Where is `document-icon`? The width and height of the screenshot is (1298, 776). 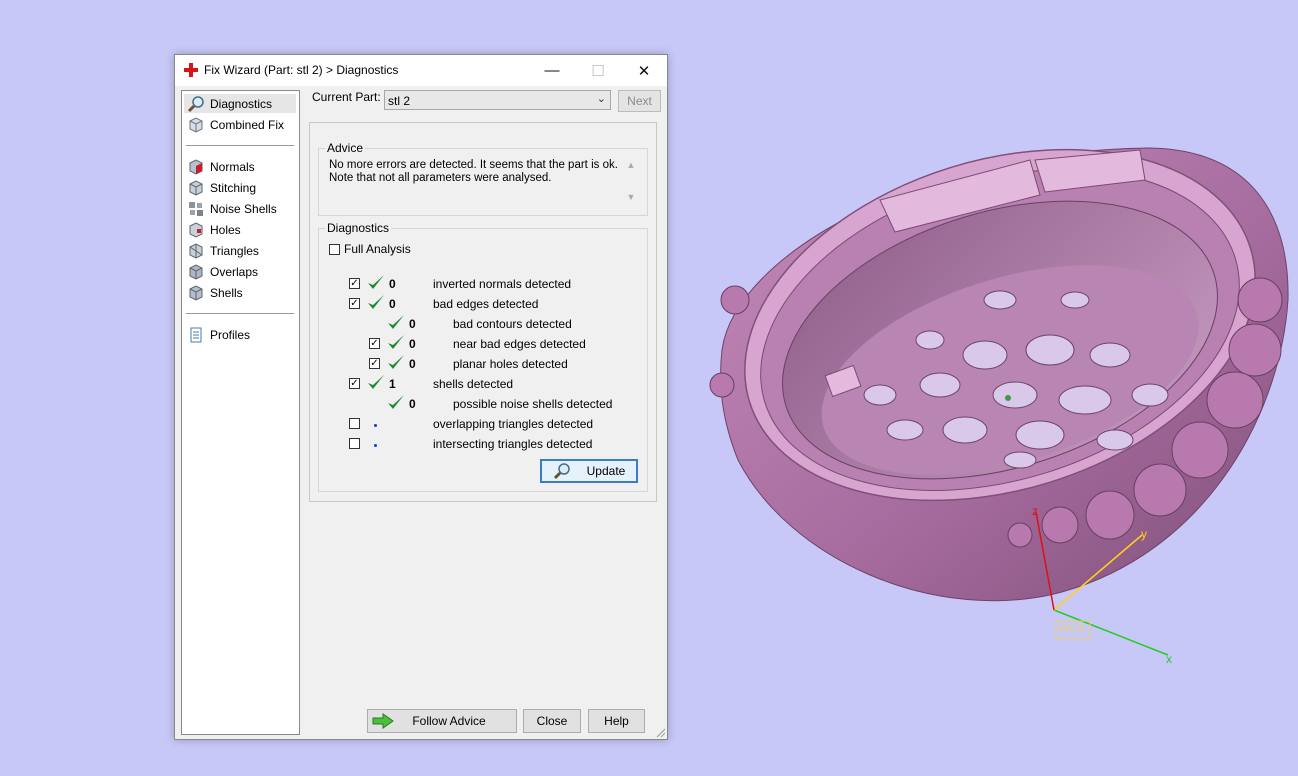 document-icon is located at coordinates (196, 334).